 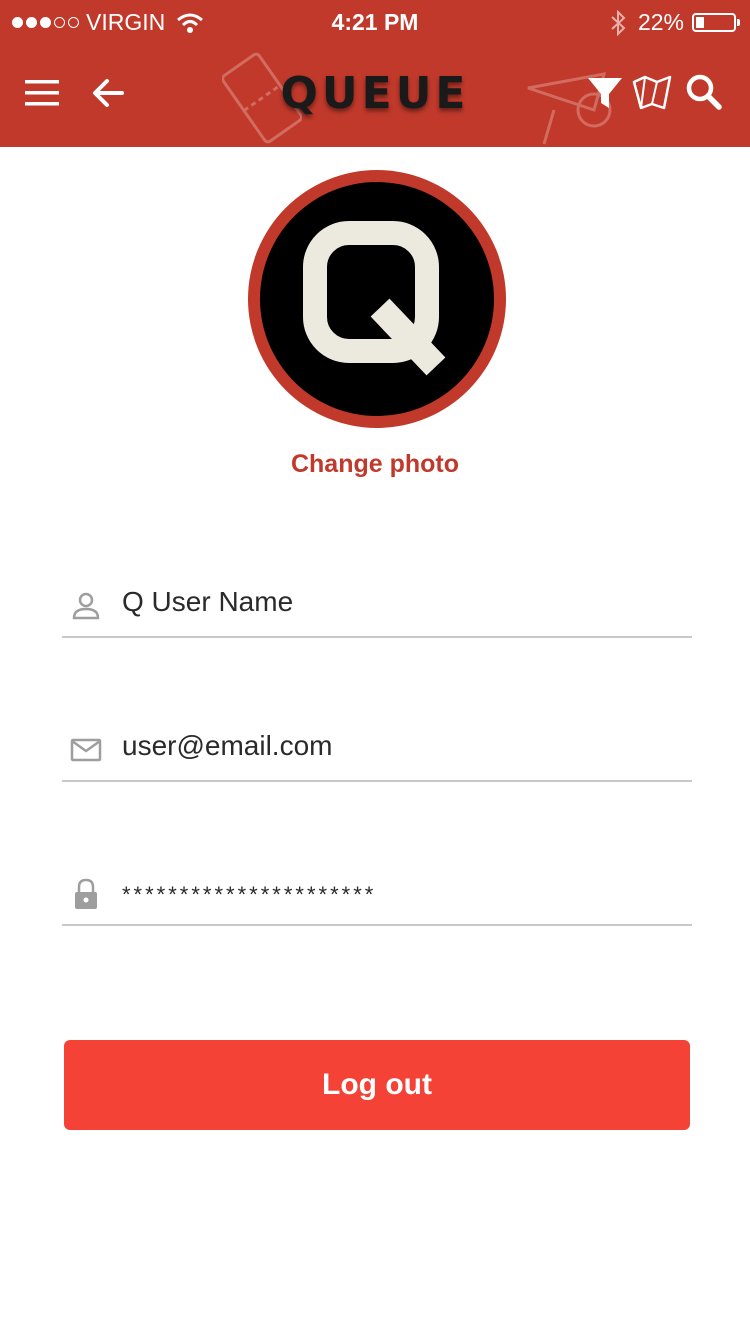 What do you see at coordinates (377, 1085) in the screenshot?
I see `logout-button: Log out` at bounding box center [377, 1085].